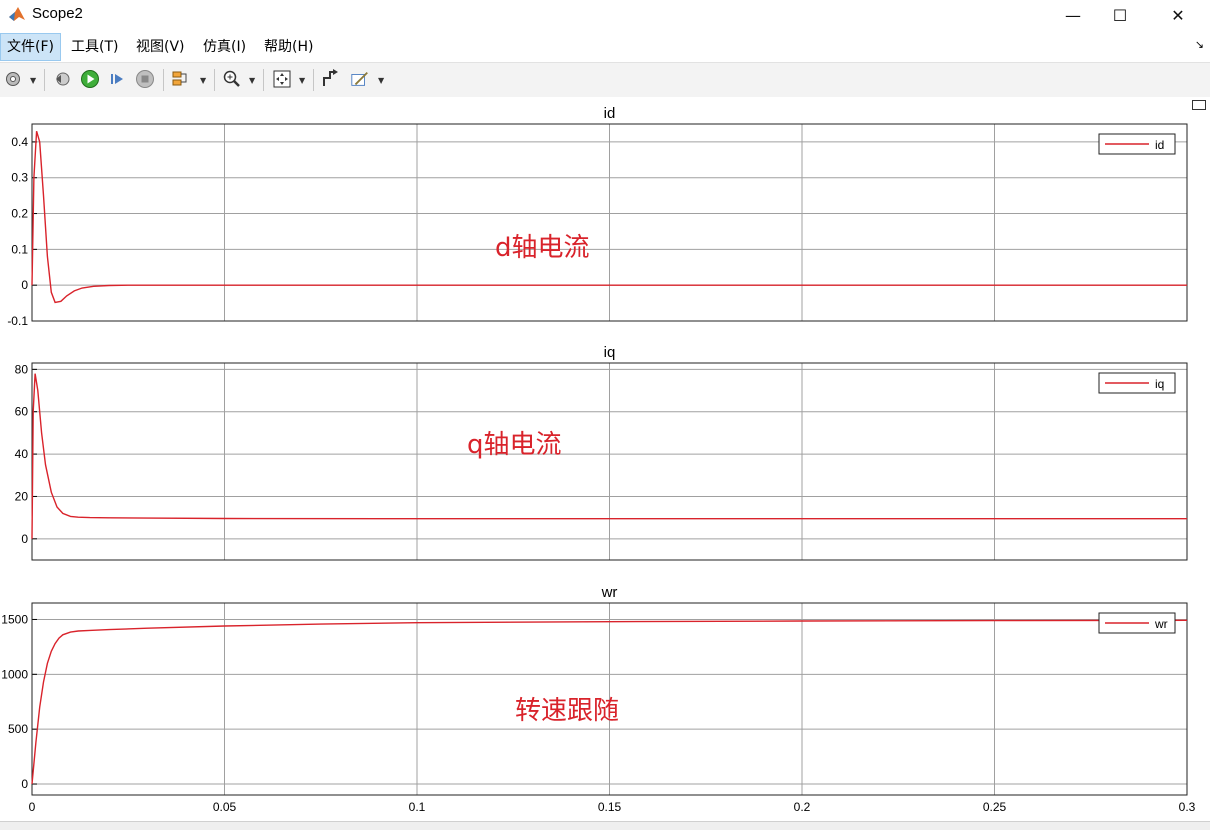 Image resolution: width=1210 pixels, height=830 pixels. What do you see at coordinates (605, 80) in the screenshot?
I see `toolbar: ▼ ▼ ▼ ▼ ▼` at bounding box center [605, 80].